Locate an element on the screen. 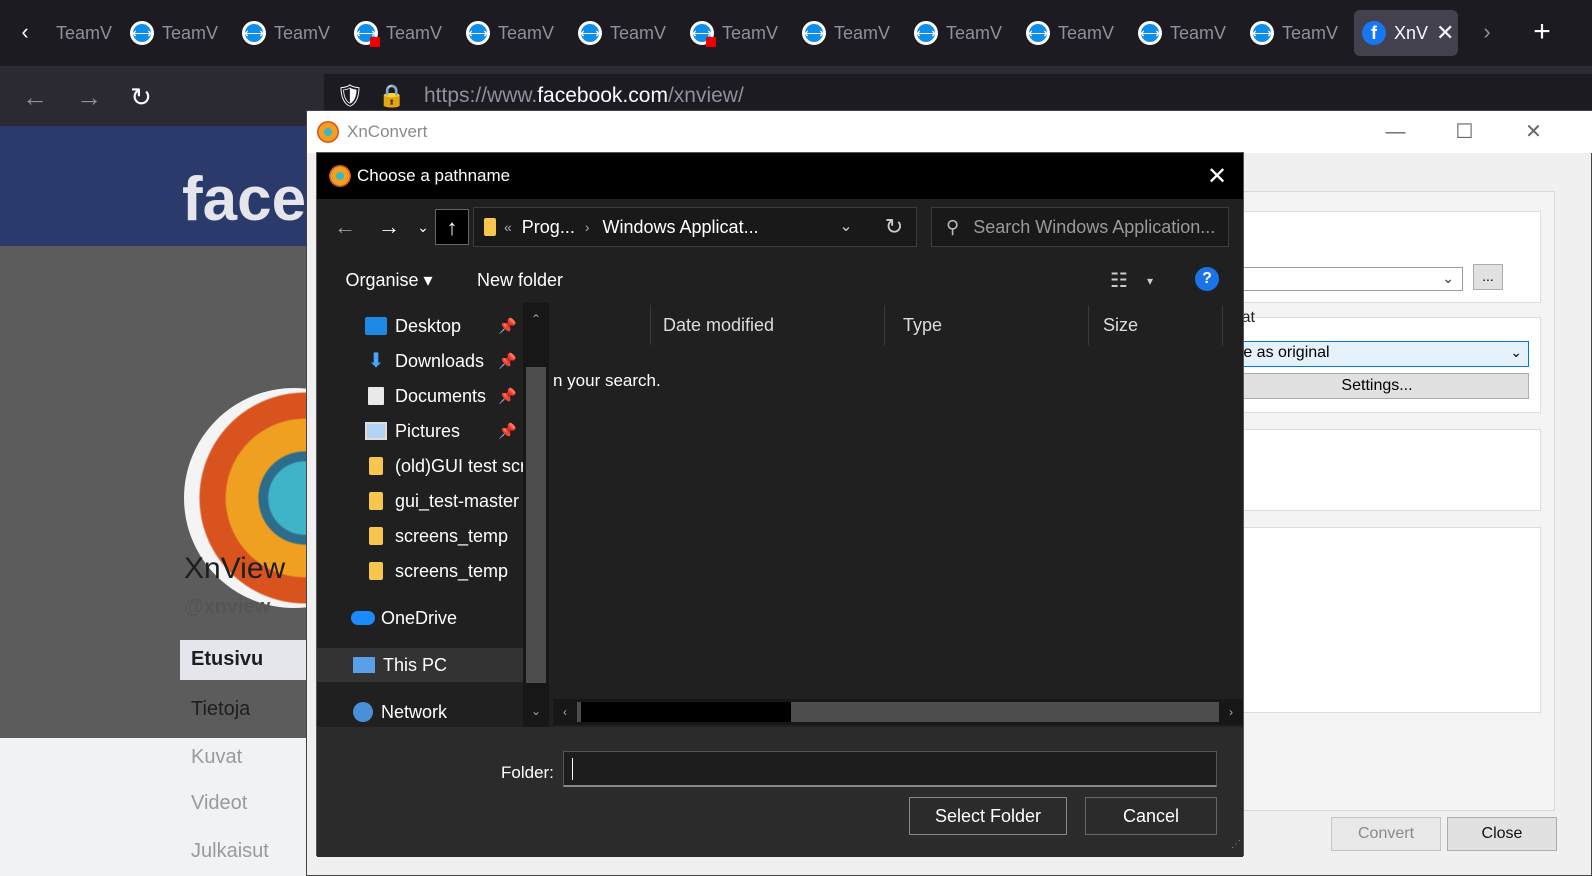  lock-icon: 🔒 is located at coordinates (392, 96).